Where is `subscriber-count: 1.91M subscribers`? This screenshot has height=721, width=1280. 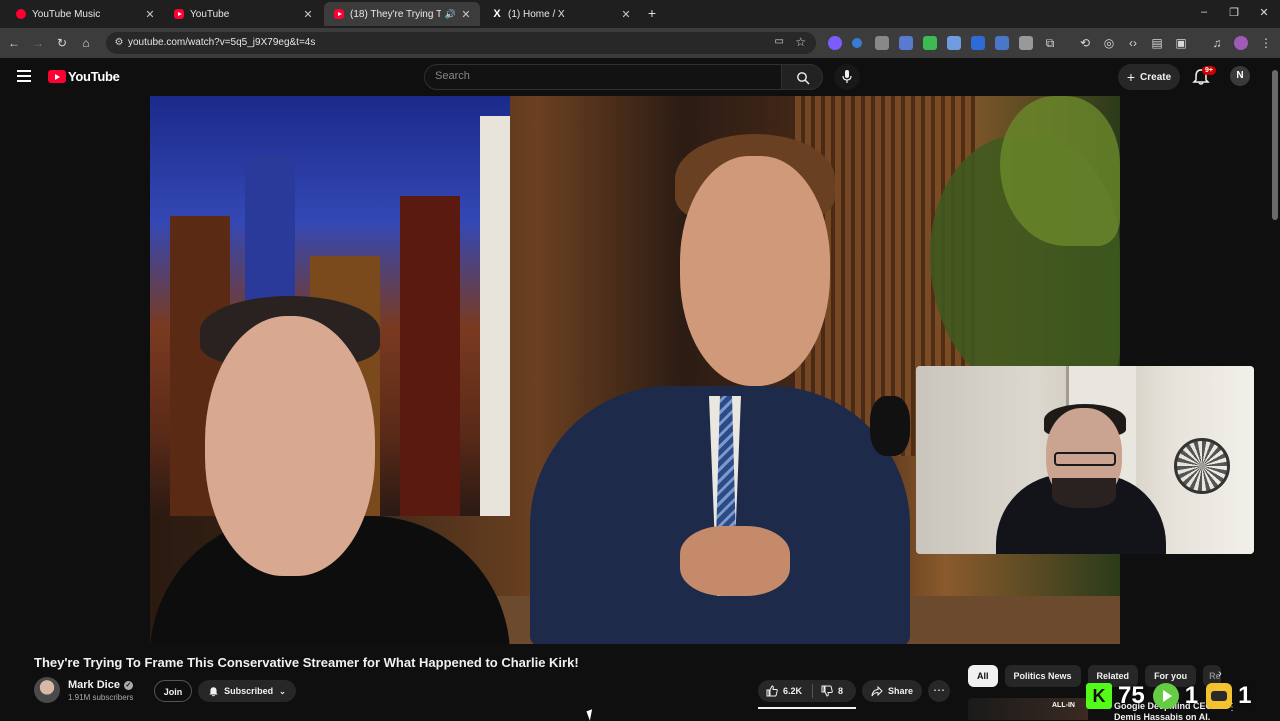
subscriber-count: 1.91M subscribers is located at coordinates (101, 697).